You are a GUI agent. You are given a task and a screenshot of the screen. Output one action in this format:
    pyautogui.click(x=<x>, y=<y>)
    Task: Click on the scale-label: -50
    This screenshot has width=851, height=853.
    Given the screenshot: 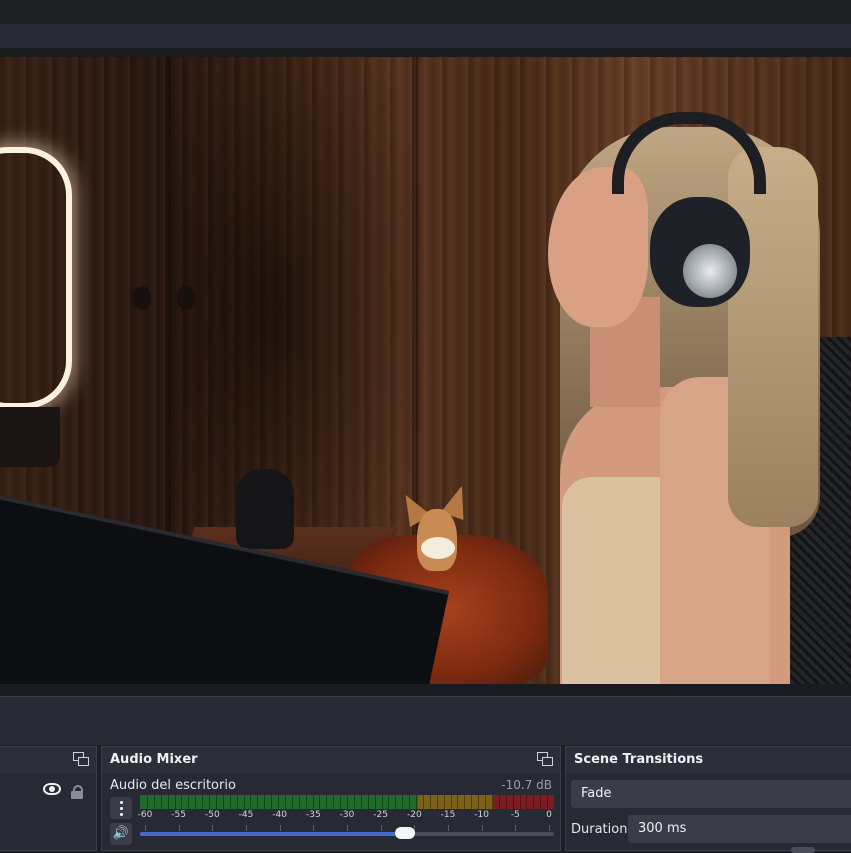 What is the action you would take?
    pyautogui.click(x=212, y=815)
    